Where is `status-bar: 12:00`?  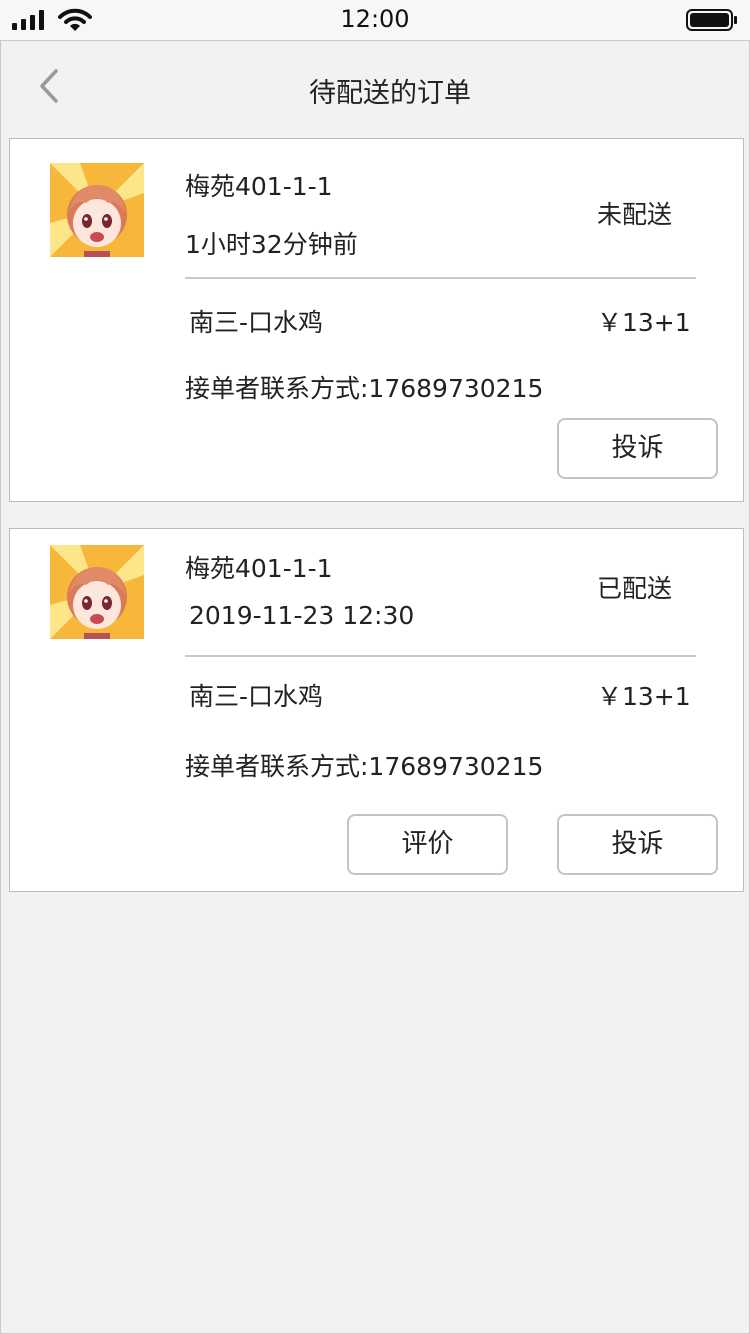 status-bar: 12:00 is located at coordinates (375, 20).